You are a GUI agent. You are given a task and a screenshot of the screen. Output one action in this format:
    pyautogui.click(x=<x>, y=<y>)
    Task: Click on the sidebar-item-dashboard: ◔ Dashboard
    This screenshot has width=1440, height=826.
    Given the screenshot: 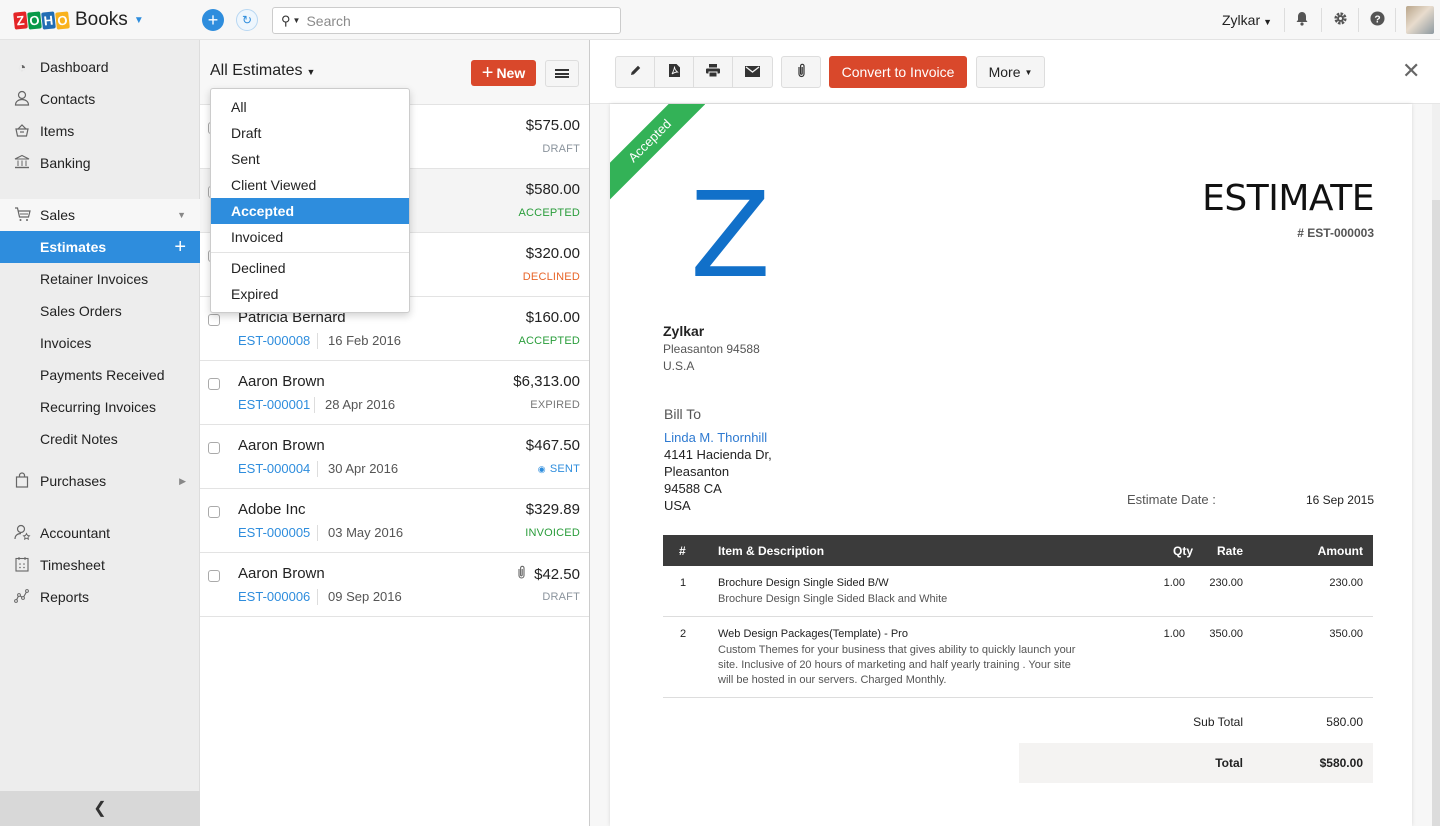 What is the action you would take?
    pyautogui.click(x=100, y=67)
    